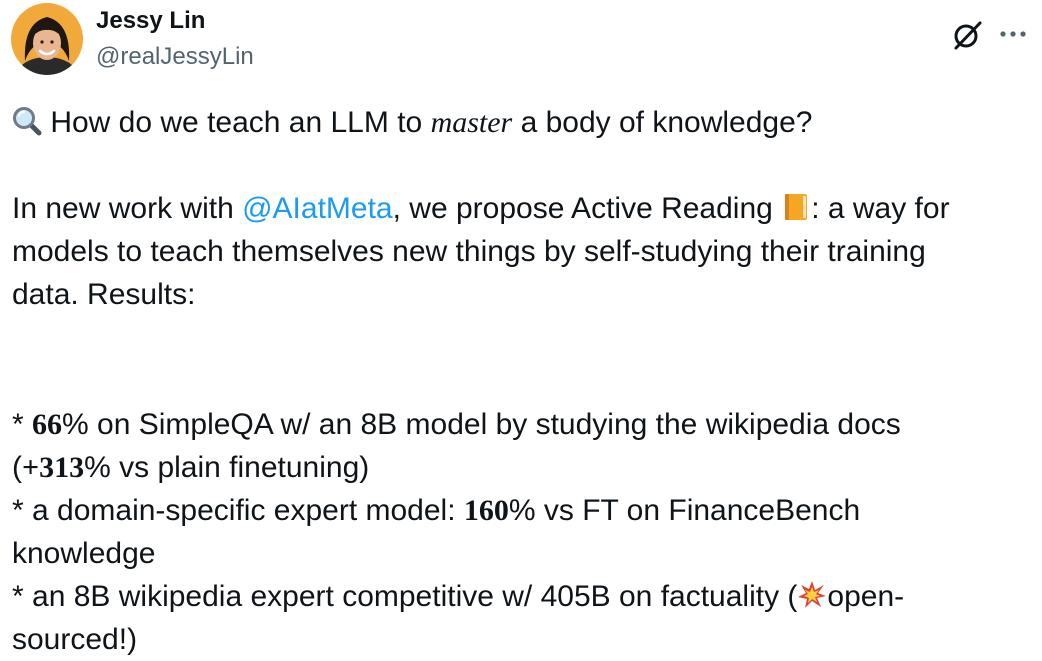 The width and height of the screenshot is (1042, 661). What do you see at coordinates (104, 294) in the screenshot?
I see `tweet-line: data. Results:` at bounding box center [104, 294].